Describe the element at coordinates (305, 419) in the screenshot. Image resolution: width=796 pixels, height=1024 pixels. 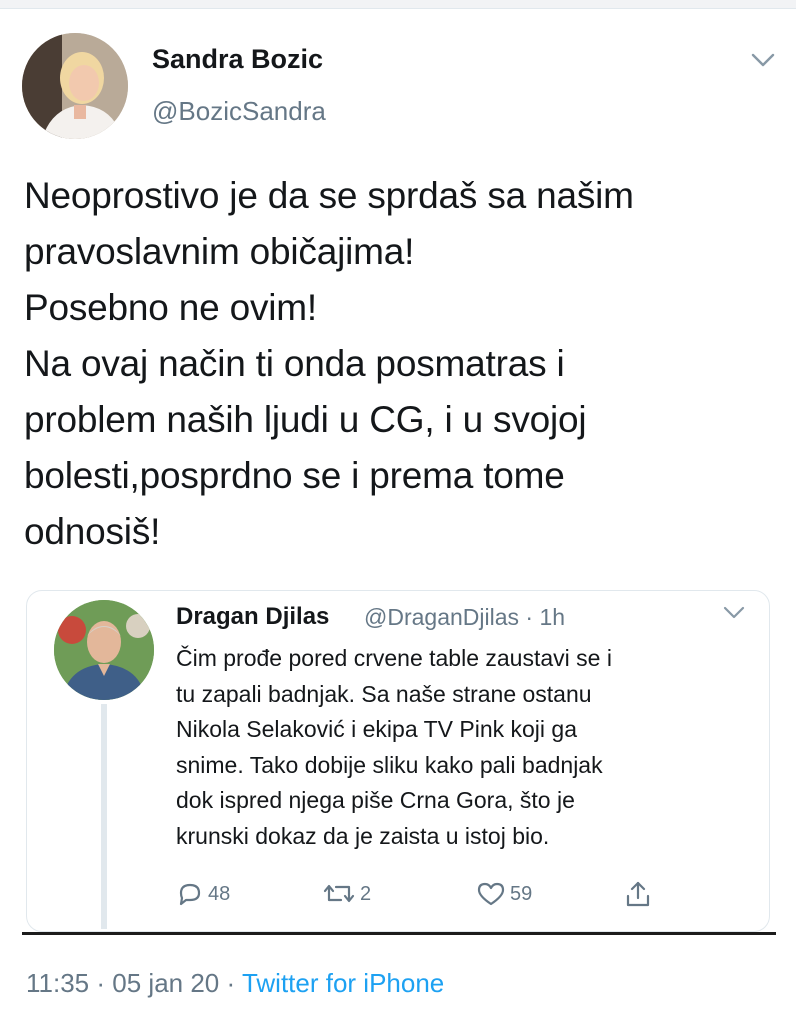
I see `tweet-text-line: problem naših ljudi u CG, i u svojoj` at that location.